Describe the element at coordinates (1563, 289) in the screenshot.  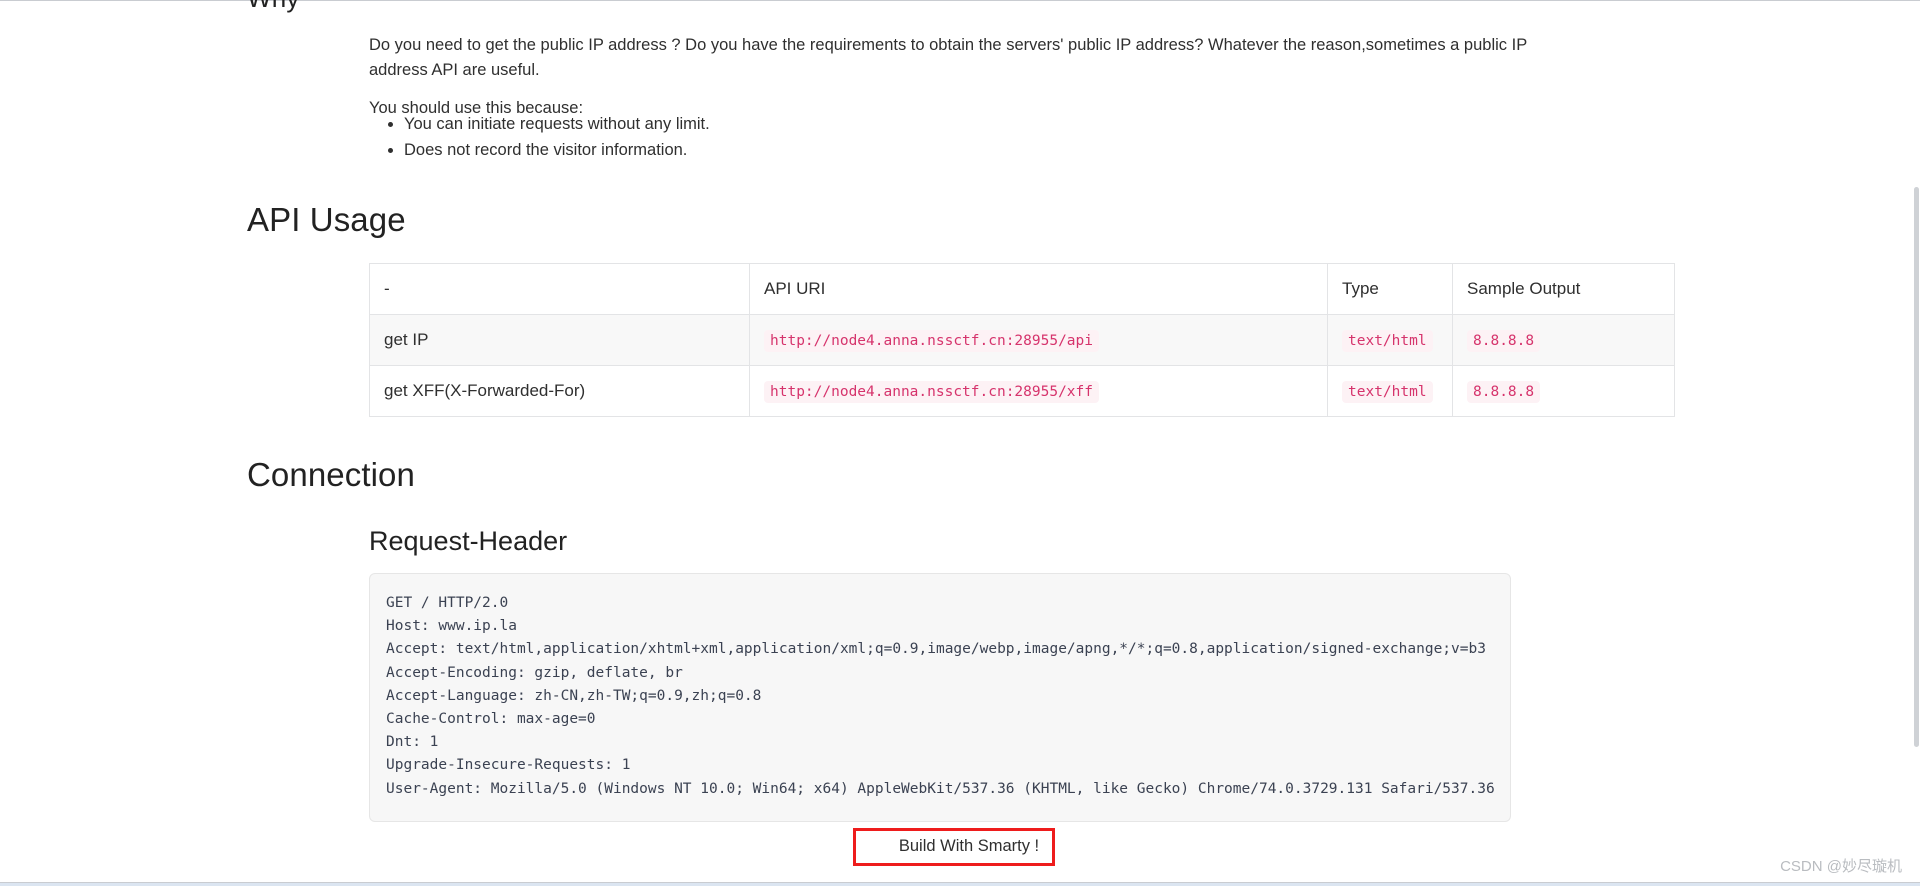
I see `column-header-sample-output: Sample Output` at that location.